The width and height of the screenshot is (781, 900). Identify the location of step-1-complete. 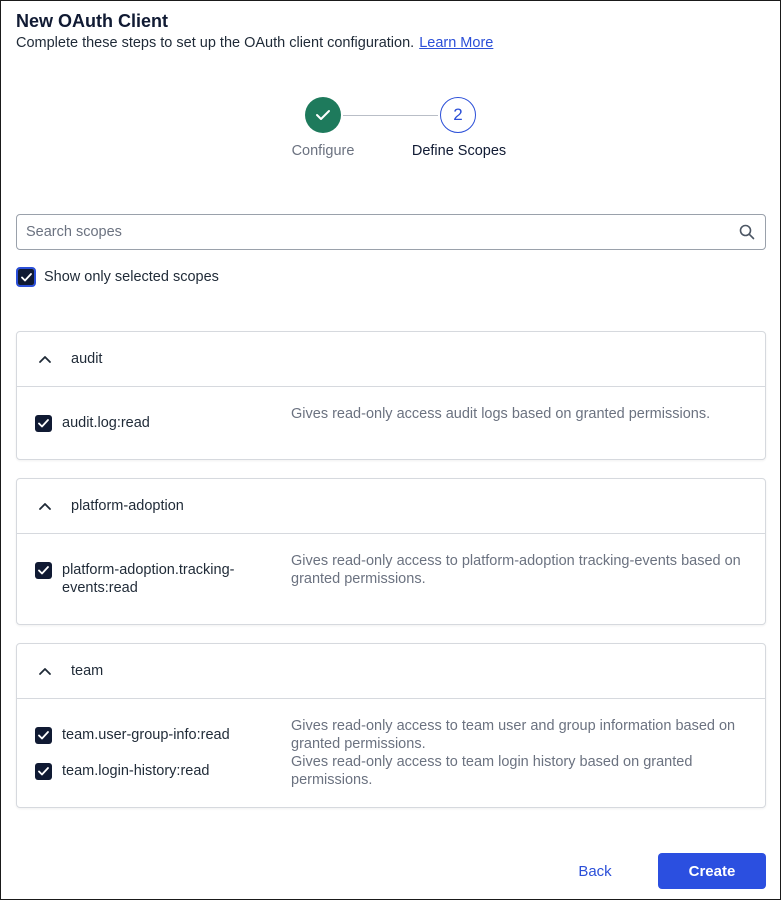
(323, 115).